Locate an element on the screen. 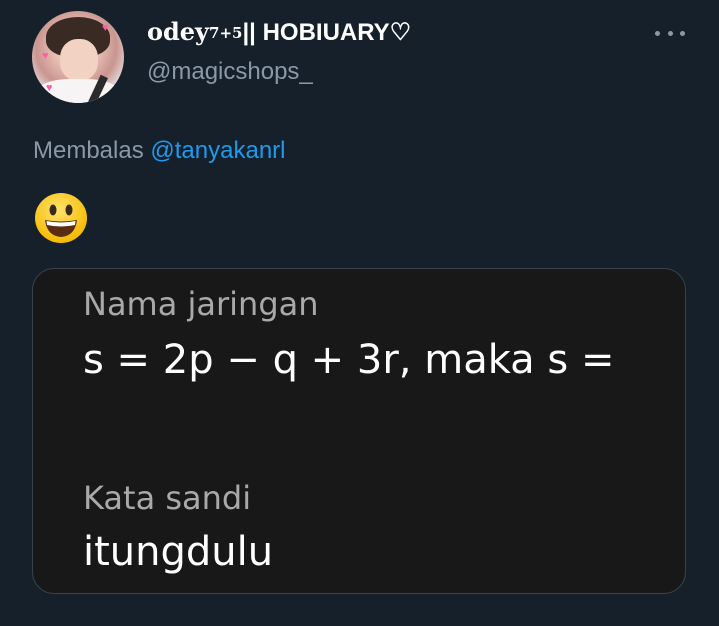  password-label: Kata sandi is located at coordinates (167, 498).